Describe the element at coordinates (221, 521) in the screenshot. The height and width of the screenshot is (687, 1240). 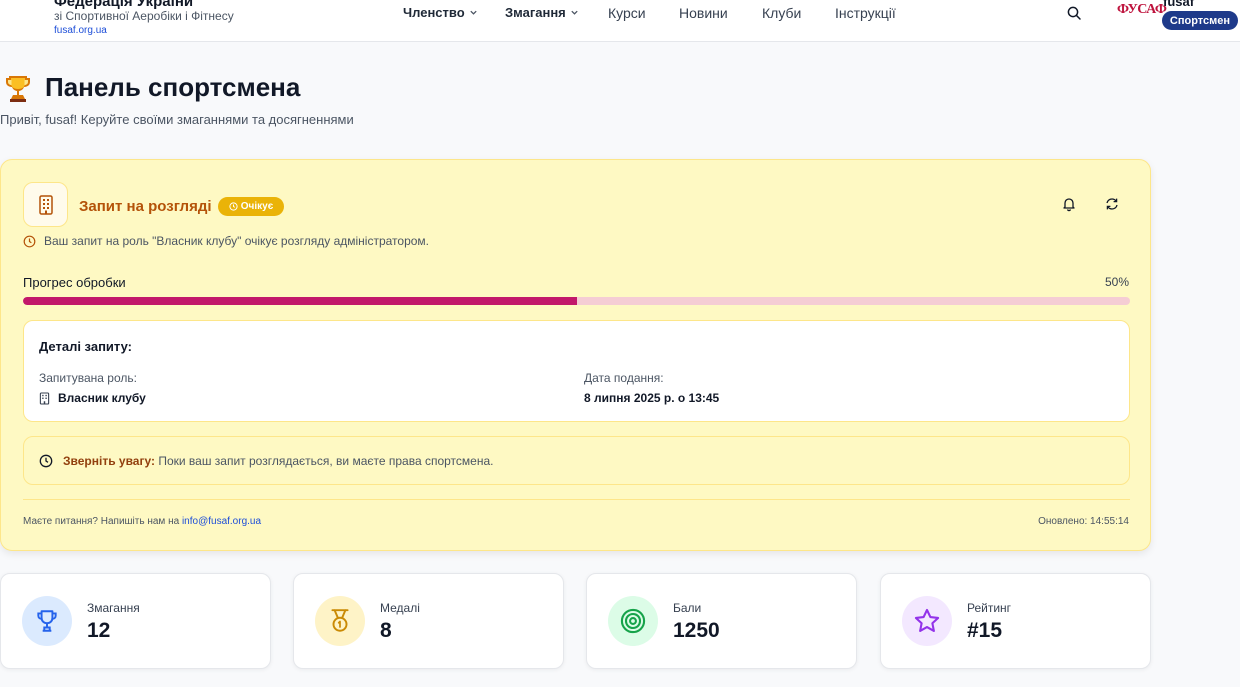
I see `contact-email-link: info@fusaf.org.ua` at that location.